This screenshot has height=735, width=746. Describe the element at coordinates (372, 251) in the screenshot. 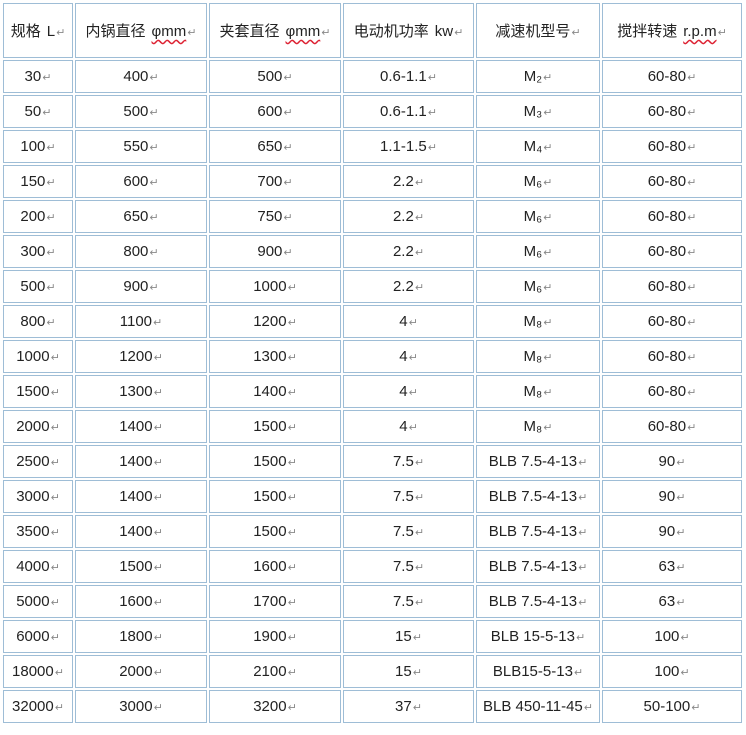

I see `table-row: 300↵ 800↵ 900↵ 2.2↵ M₆↵ 60-80↵` at that location.